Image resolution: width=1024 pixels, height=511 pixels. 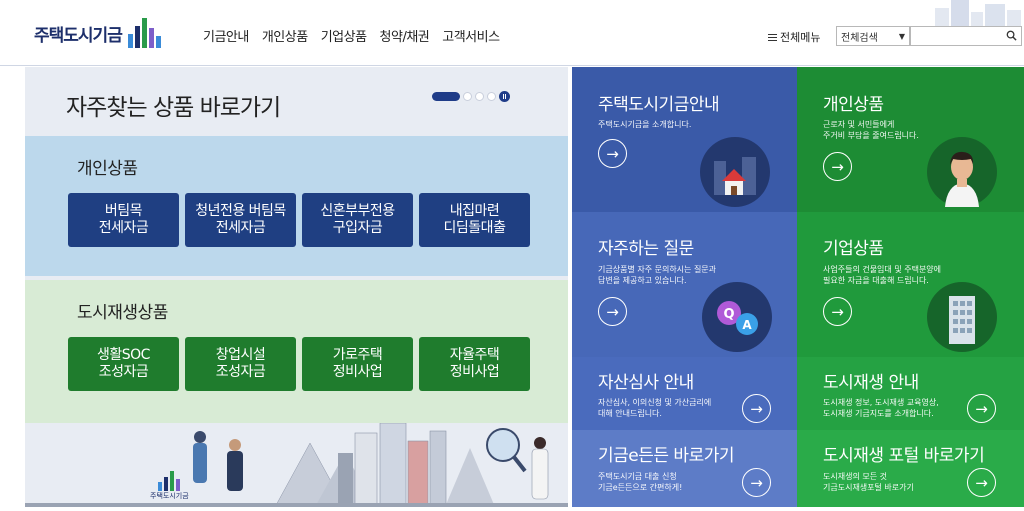 What do you see at coordinates (405, 35) in the screenshot?
I see `nav-item-subscription: 청약/채권` at bounding box center [405, 35].